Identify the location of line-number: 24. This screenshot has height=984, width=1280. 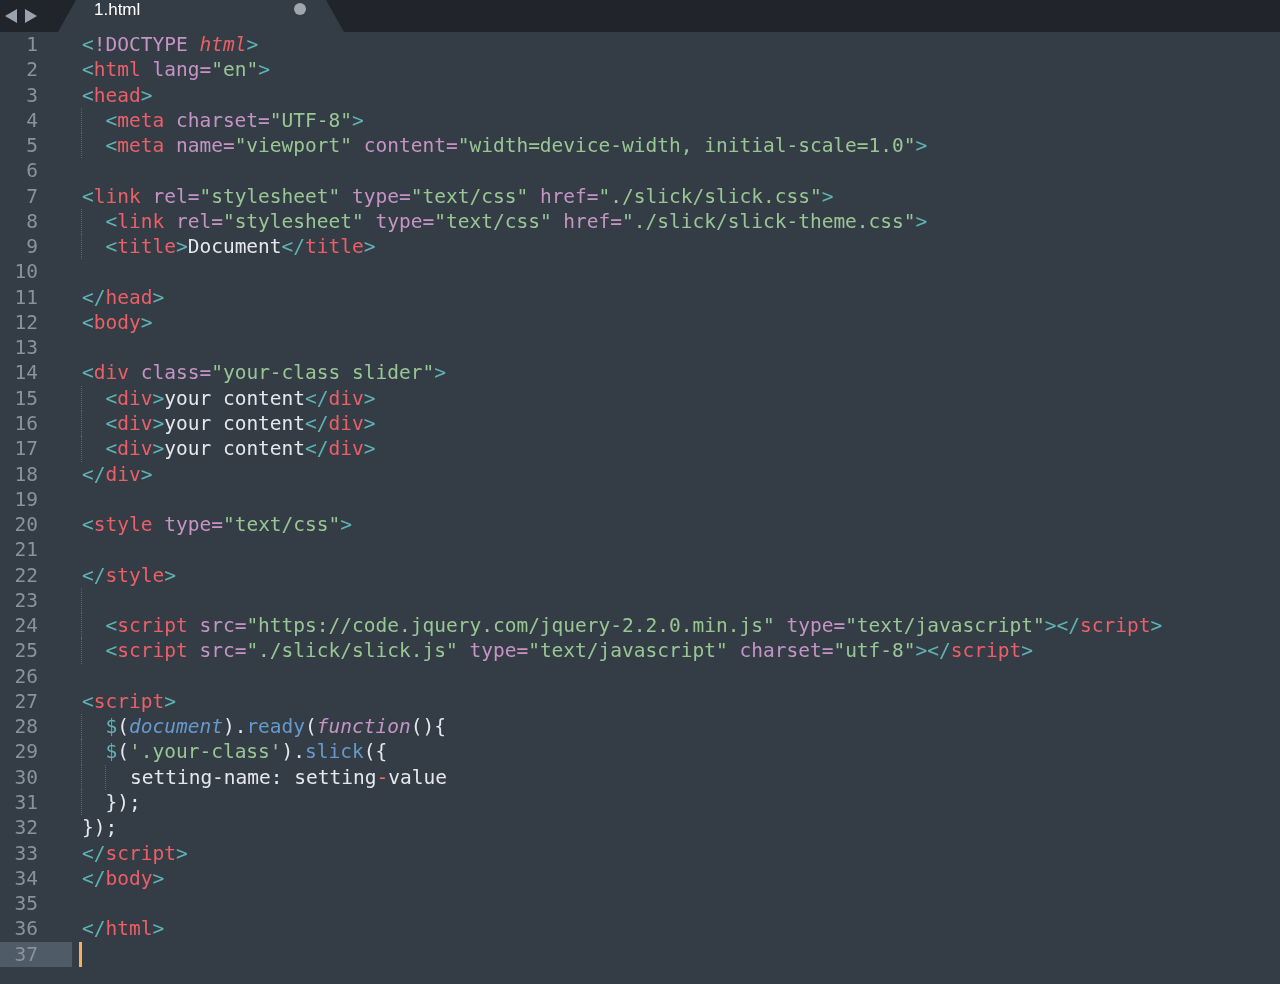
(26, 626).